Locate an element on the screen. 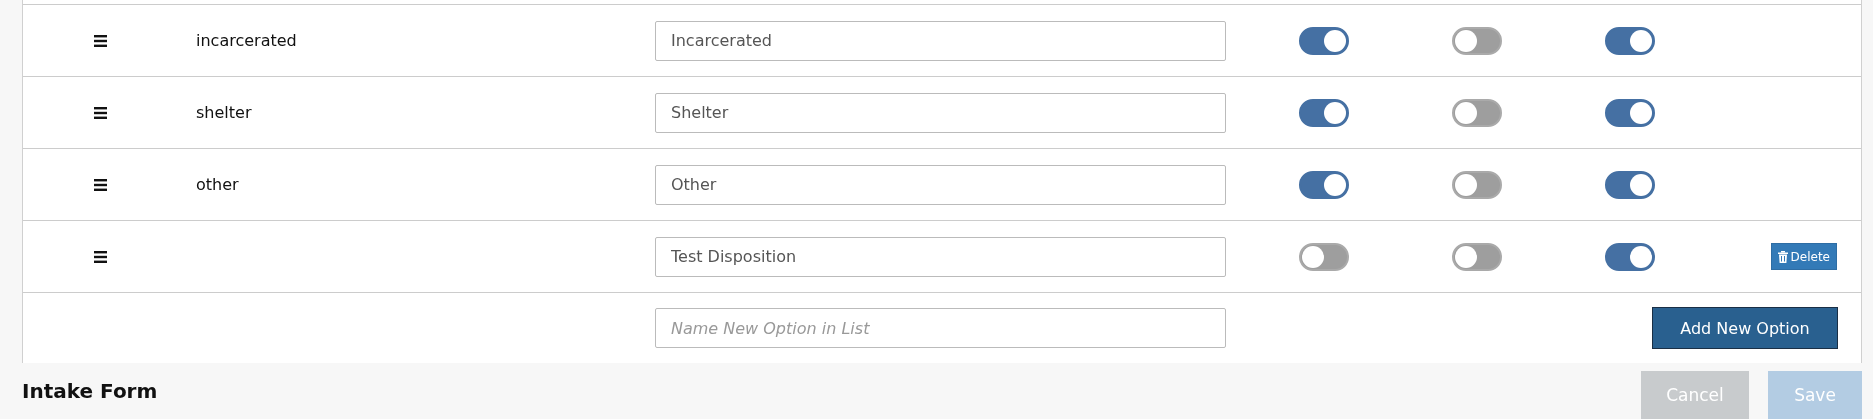  delete-button: Delete is located at coordinates (1803, 256).